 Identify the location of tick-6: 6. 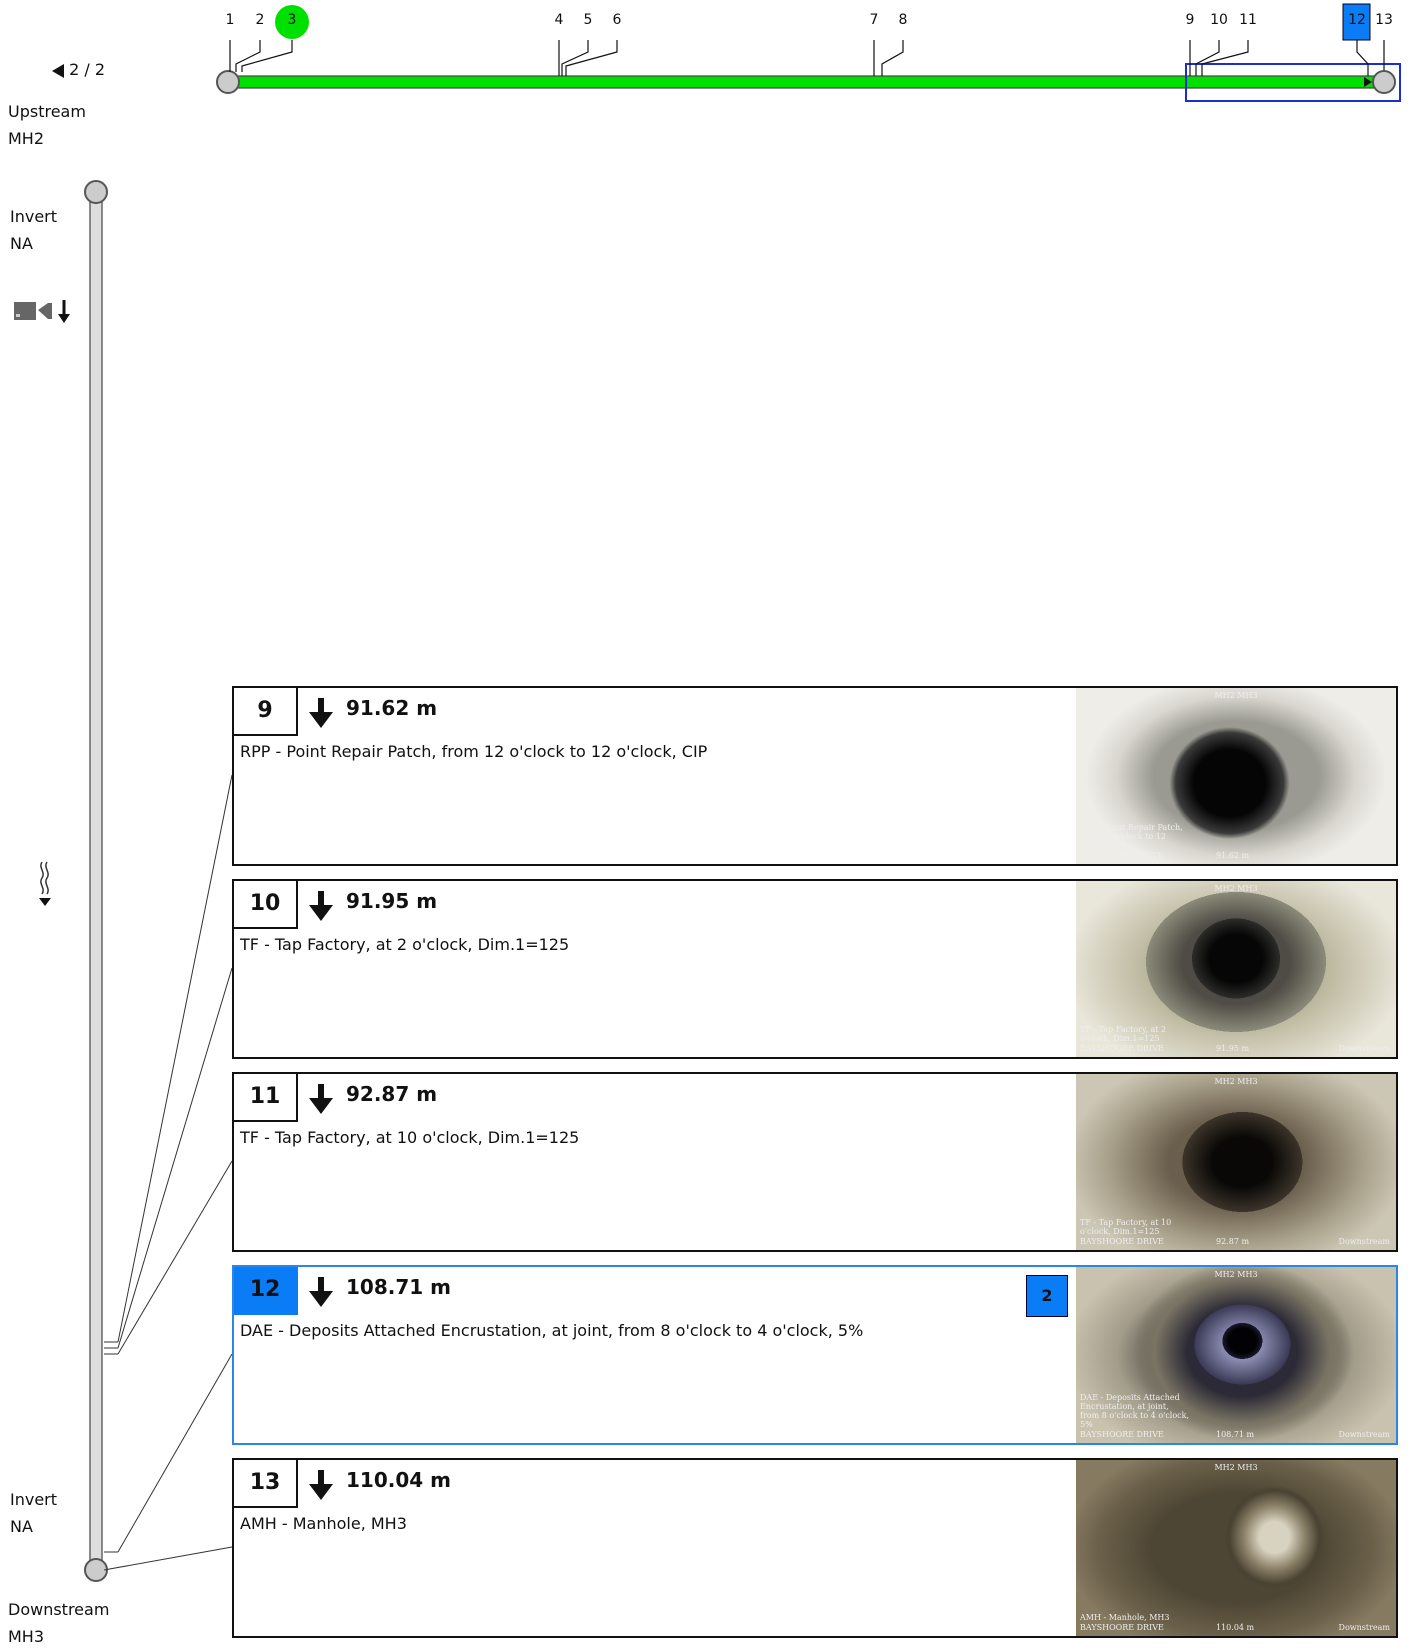
(617, 20).